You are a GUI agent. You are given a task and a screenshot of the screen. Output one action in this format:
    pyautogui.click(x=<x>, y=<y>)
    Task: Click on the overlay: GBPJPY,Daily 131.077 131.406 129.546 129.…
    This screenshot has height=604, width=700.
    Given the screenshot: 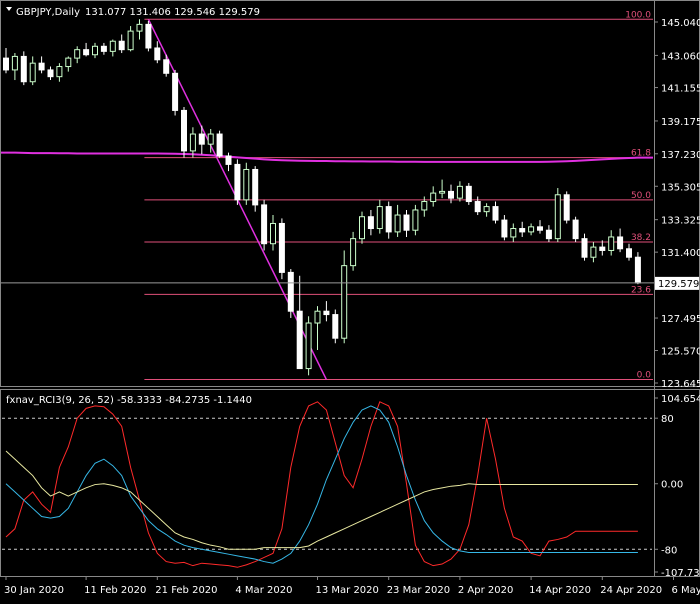 What is the action you would take?
    pyautogui.click(x=133, y=12)
    